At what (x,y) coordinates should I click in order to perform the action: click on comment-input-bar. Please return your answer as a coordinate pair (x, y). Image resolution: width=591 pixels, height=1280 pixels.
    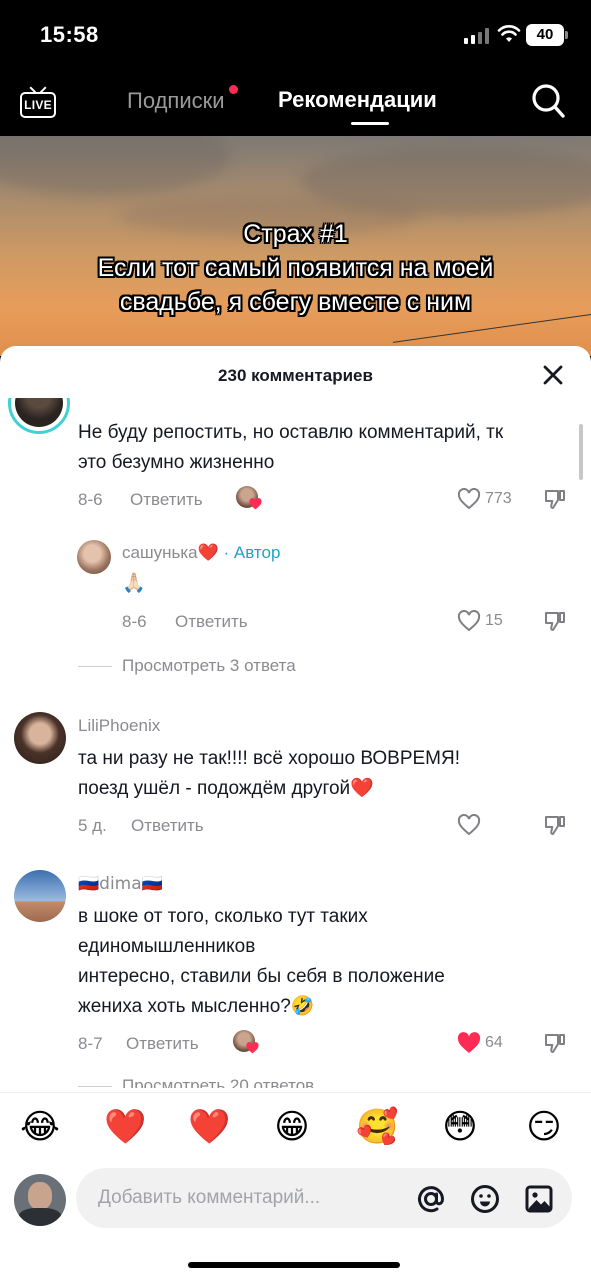
    Looking at the image, I should click on (295, 1223).